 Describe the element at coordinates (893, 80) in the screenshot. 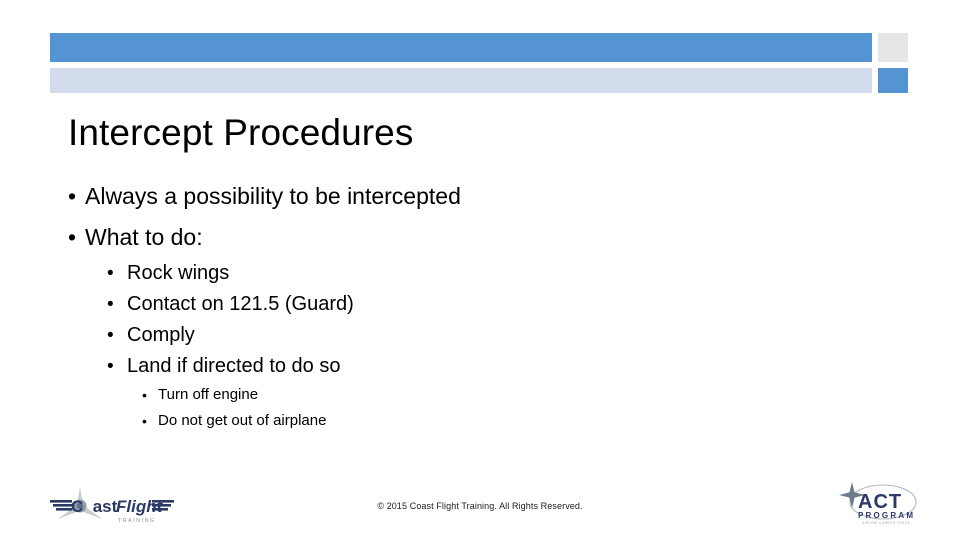

I see `header-band-blue-block` at that location.